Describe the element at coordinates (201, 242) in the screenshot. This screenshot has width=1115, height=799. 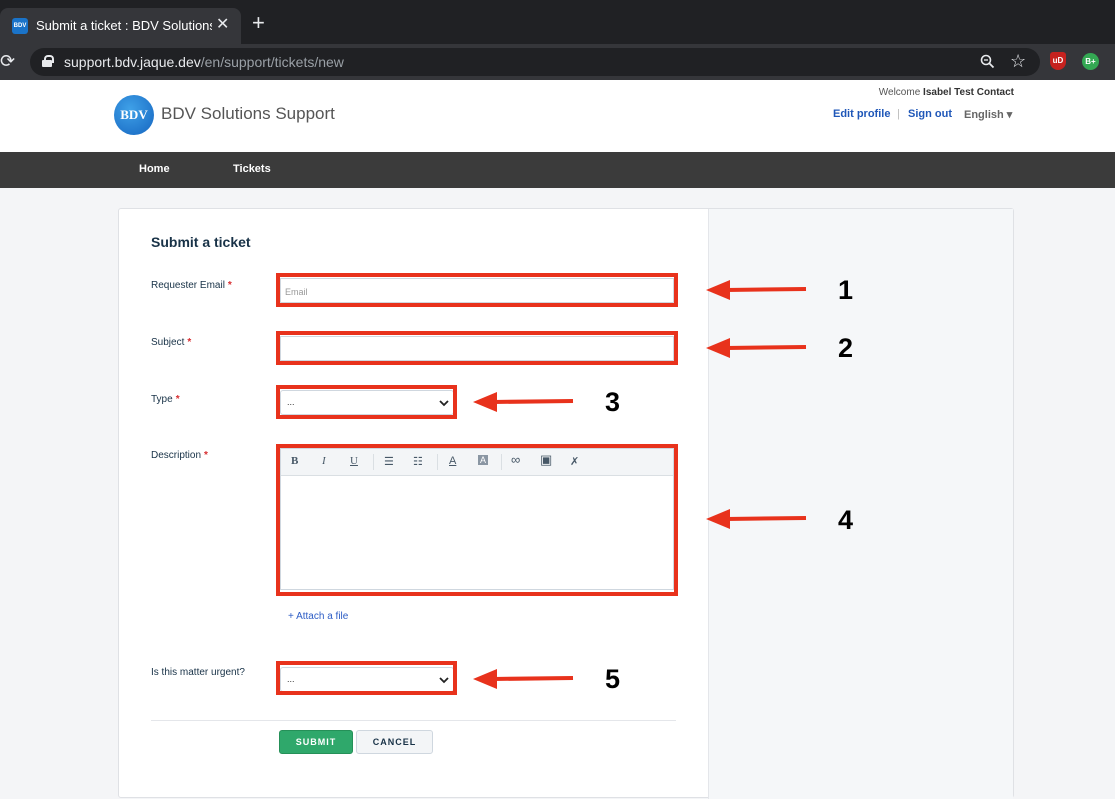
I see `page-title: Submit a ticket` at that location.